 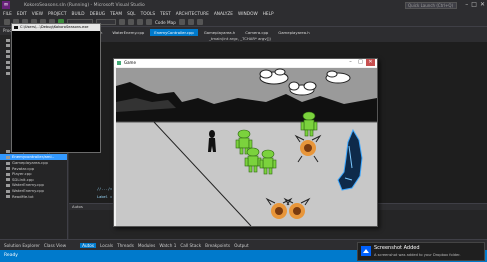 What do you see at coordinates (217, 245) in the screenshot?
I see `tab-breakpoints: Breakpoints` at bounding box center [217, 245].